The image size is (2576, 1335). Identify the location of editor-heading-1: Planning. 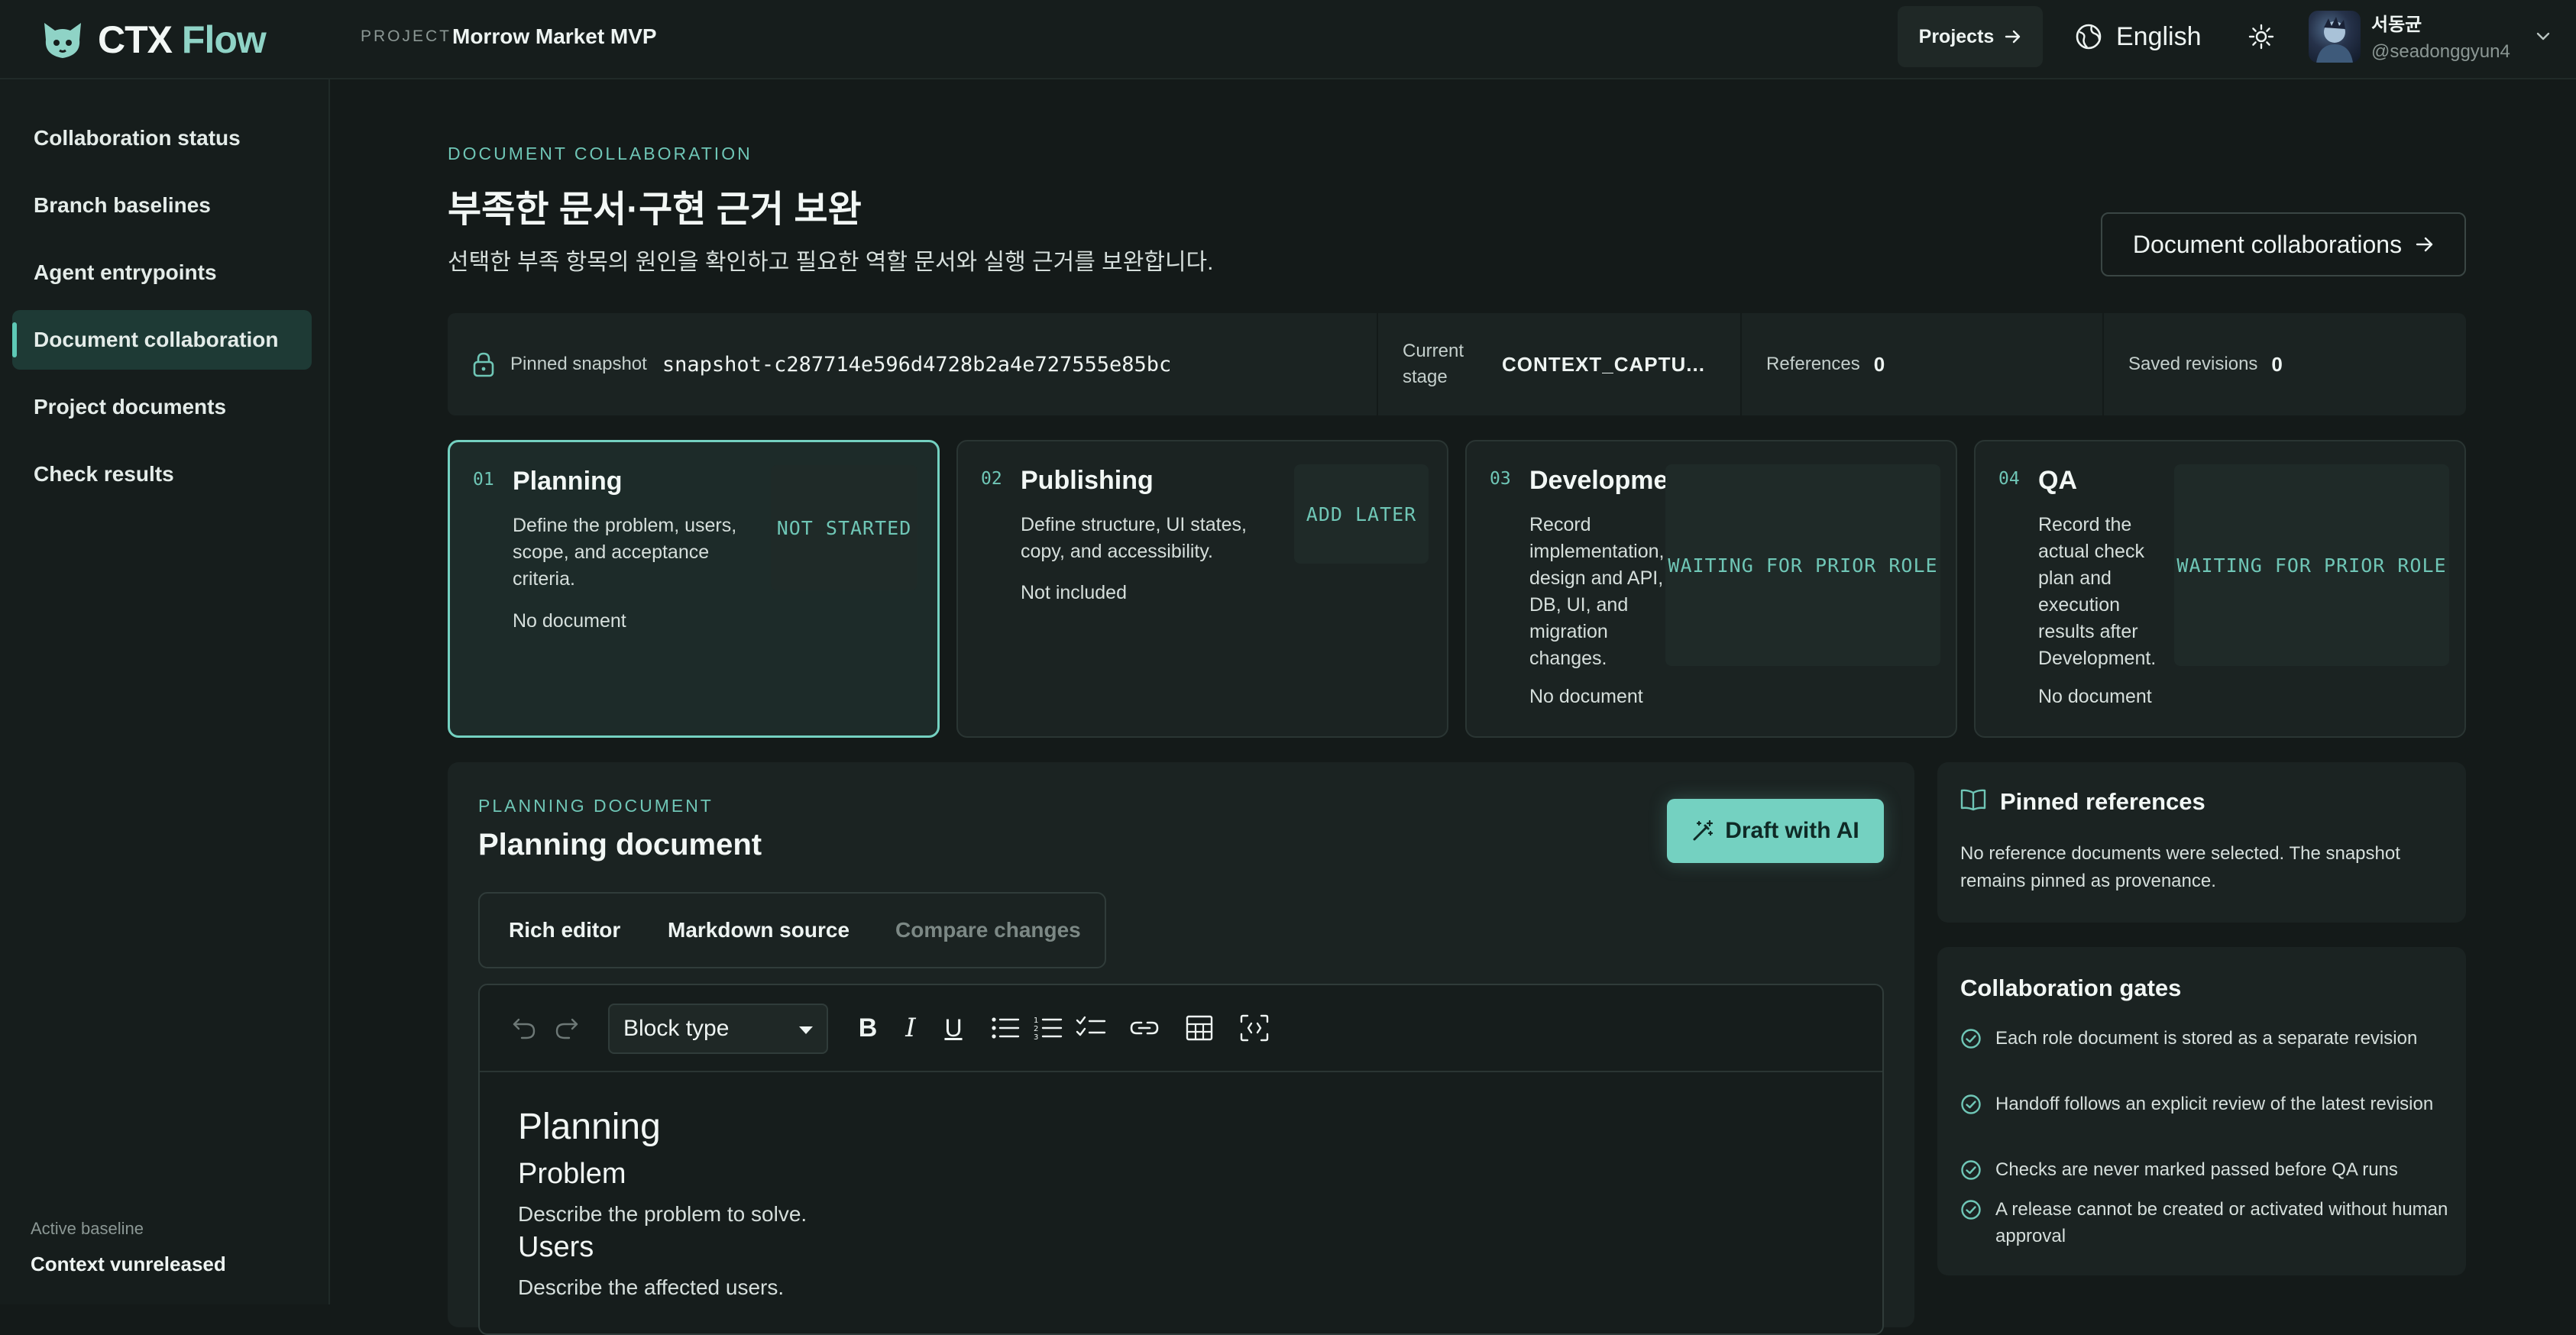
(589, 1127).